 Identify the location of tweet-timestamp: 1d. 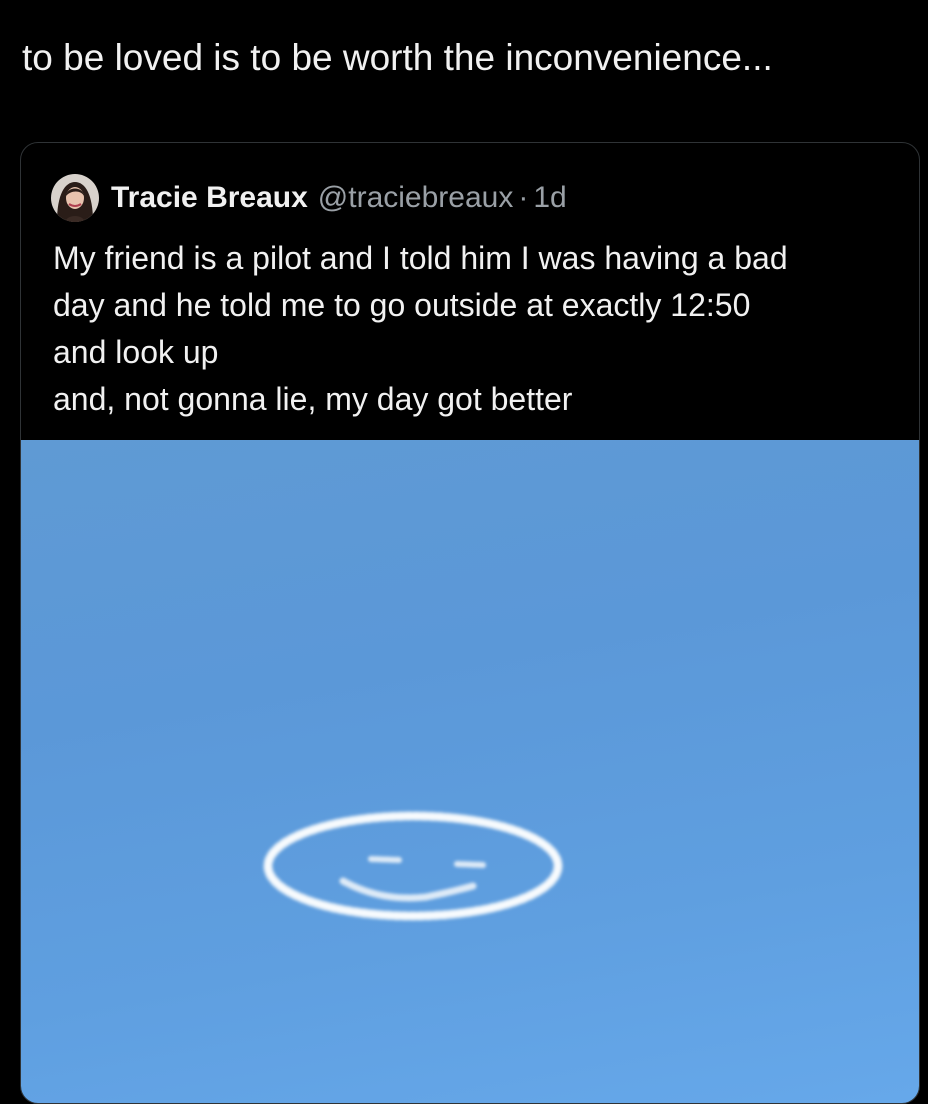
(549, 198).